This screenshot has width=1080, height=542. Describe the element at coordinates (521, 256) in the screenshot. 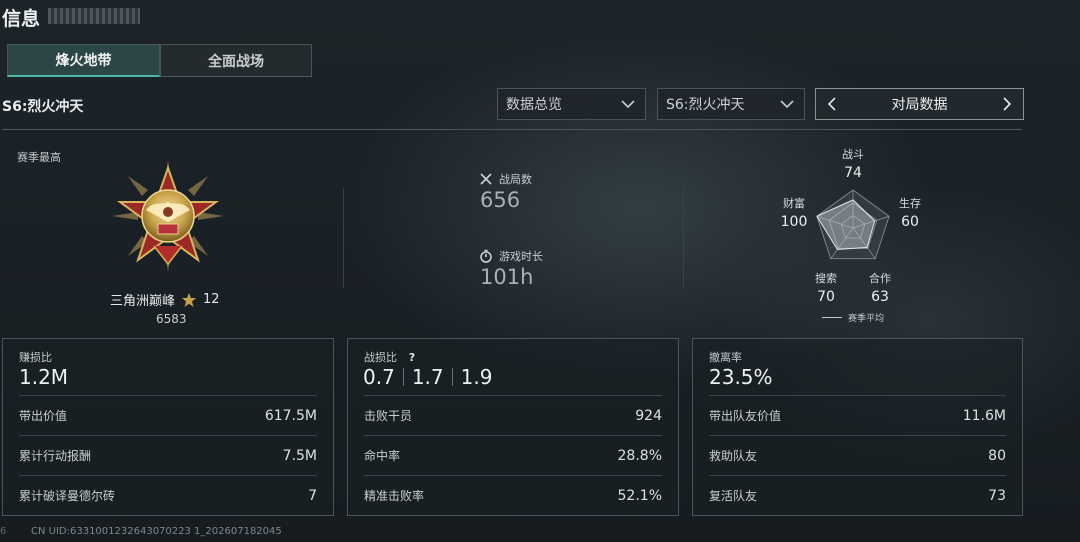

I see `time-label: 游戏时长` at that location.